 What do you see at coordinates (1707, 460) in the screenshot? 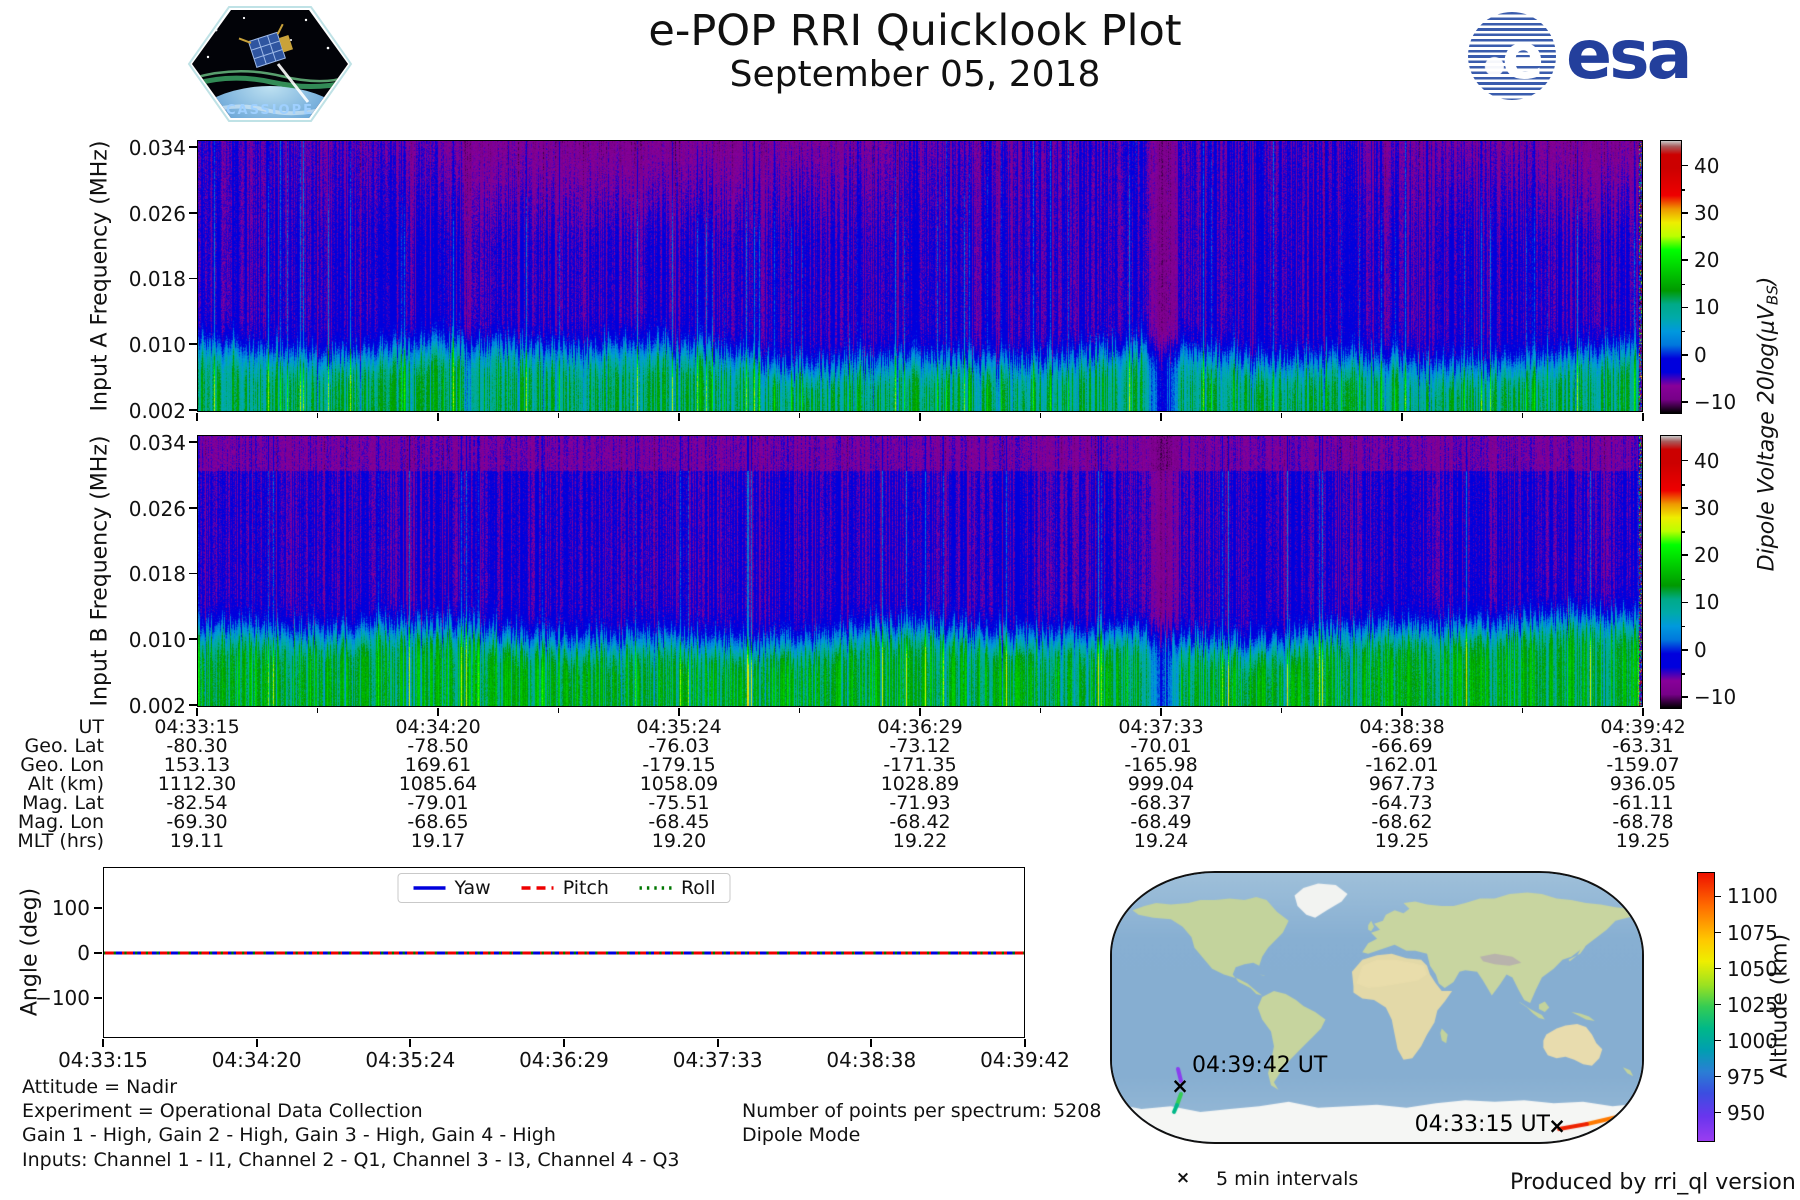
I see `cbtick-label-b: 40` at bounding box center [1707, 460].